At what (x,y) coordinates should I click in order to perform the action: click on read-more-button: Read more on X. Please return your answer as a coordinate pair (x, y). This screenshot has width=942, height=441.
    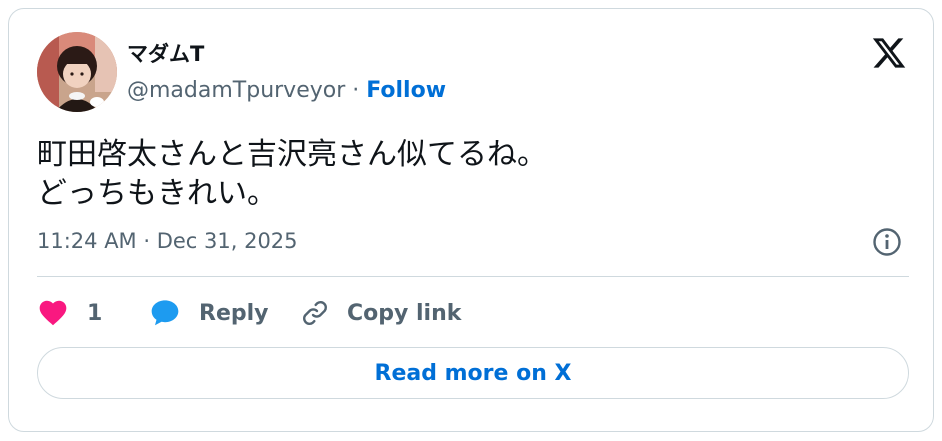
    Looking at the image, I should click on (473, 373).